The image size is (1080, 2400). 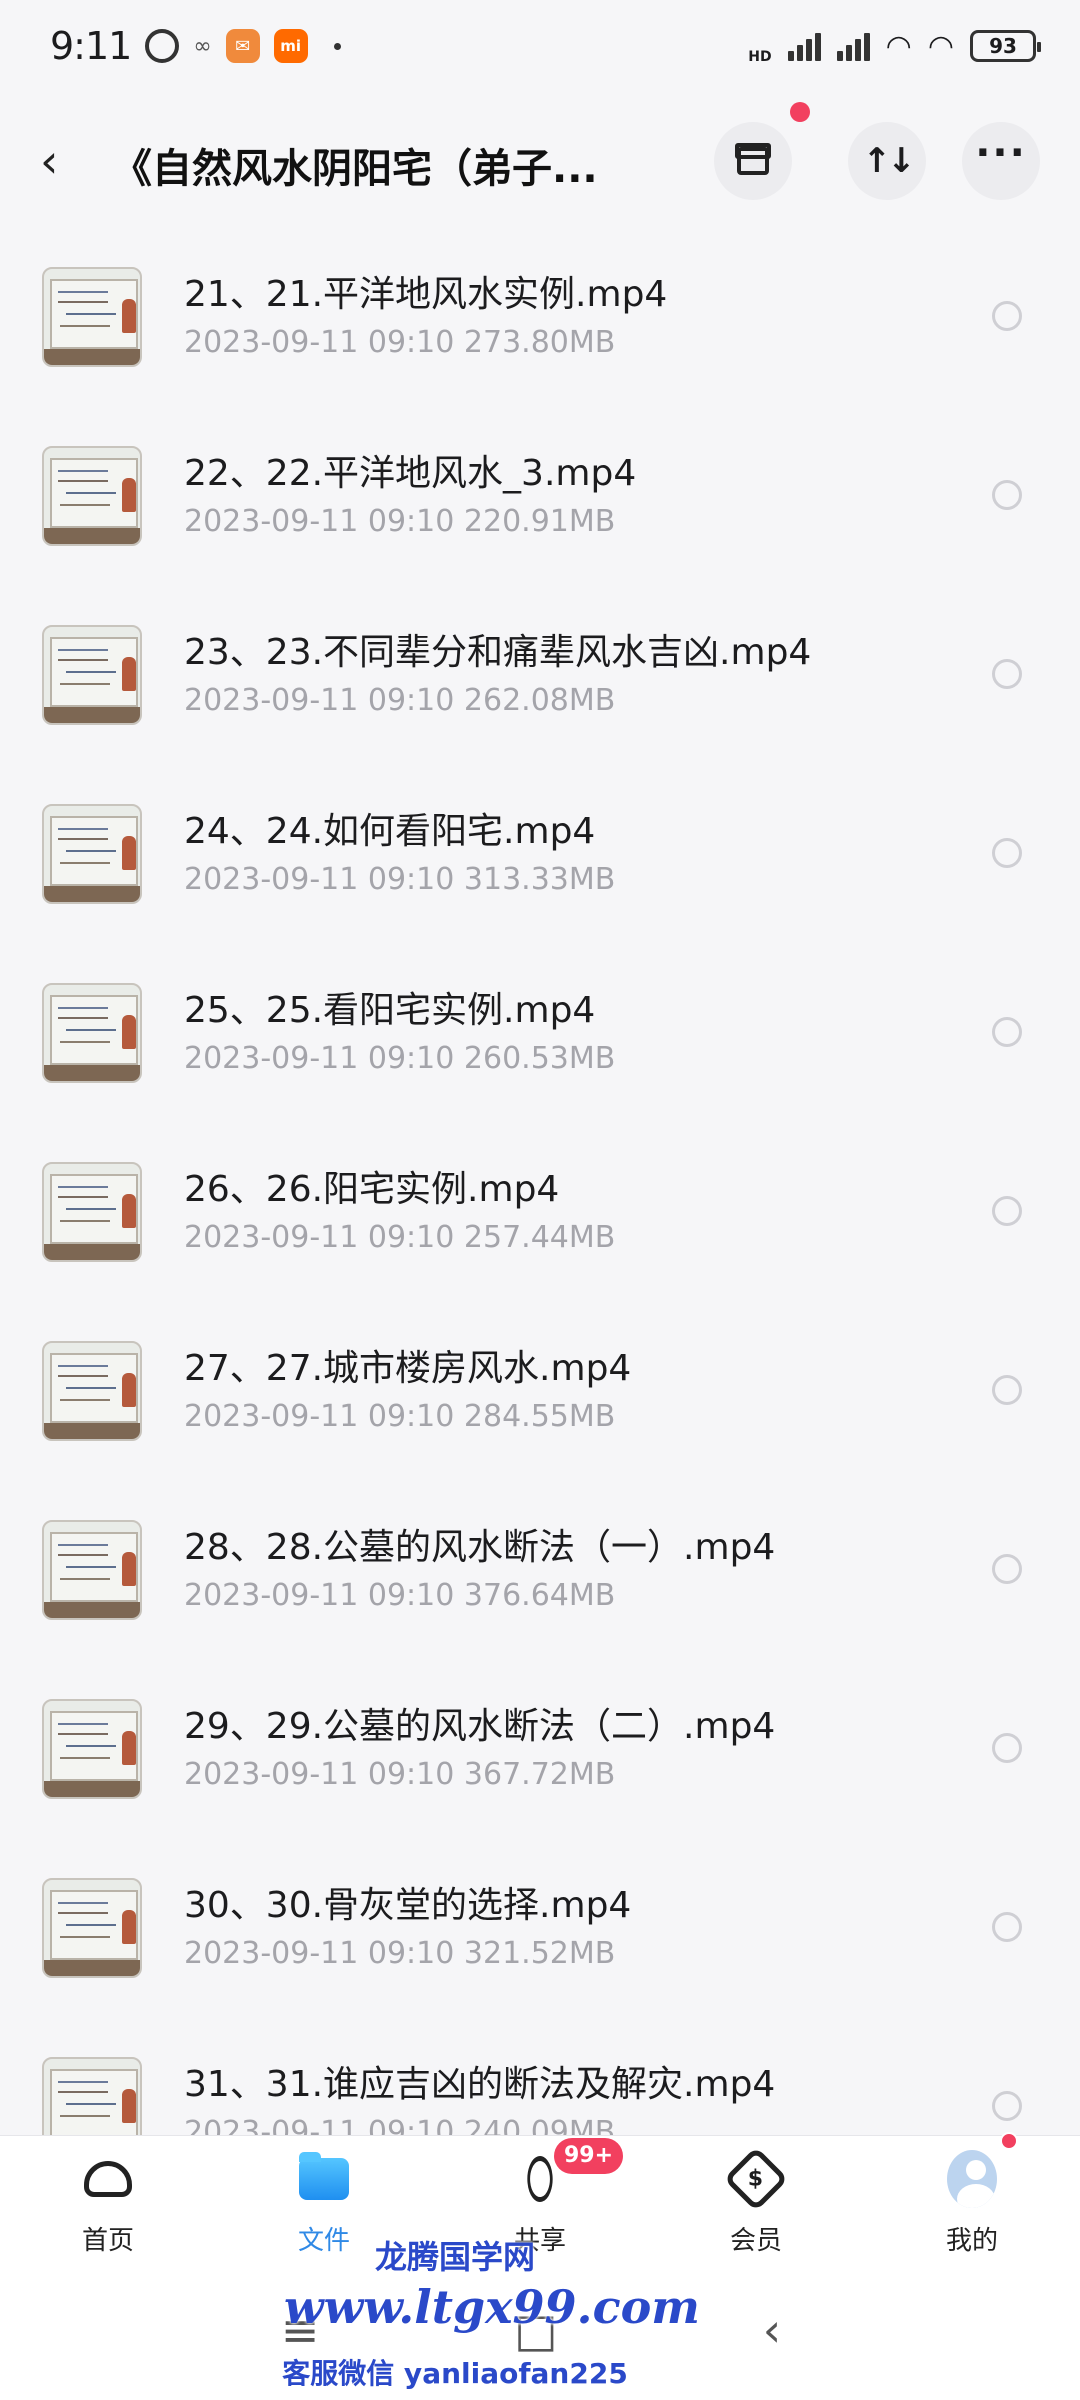 What do you see at coordinates (540, 162) in the screenshot?
I see `app-header: ‹ 《自然风水阴阳宅（弟子... ↑↓ ···` at bounding box center [540, 162].